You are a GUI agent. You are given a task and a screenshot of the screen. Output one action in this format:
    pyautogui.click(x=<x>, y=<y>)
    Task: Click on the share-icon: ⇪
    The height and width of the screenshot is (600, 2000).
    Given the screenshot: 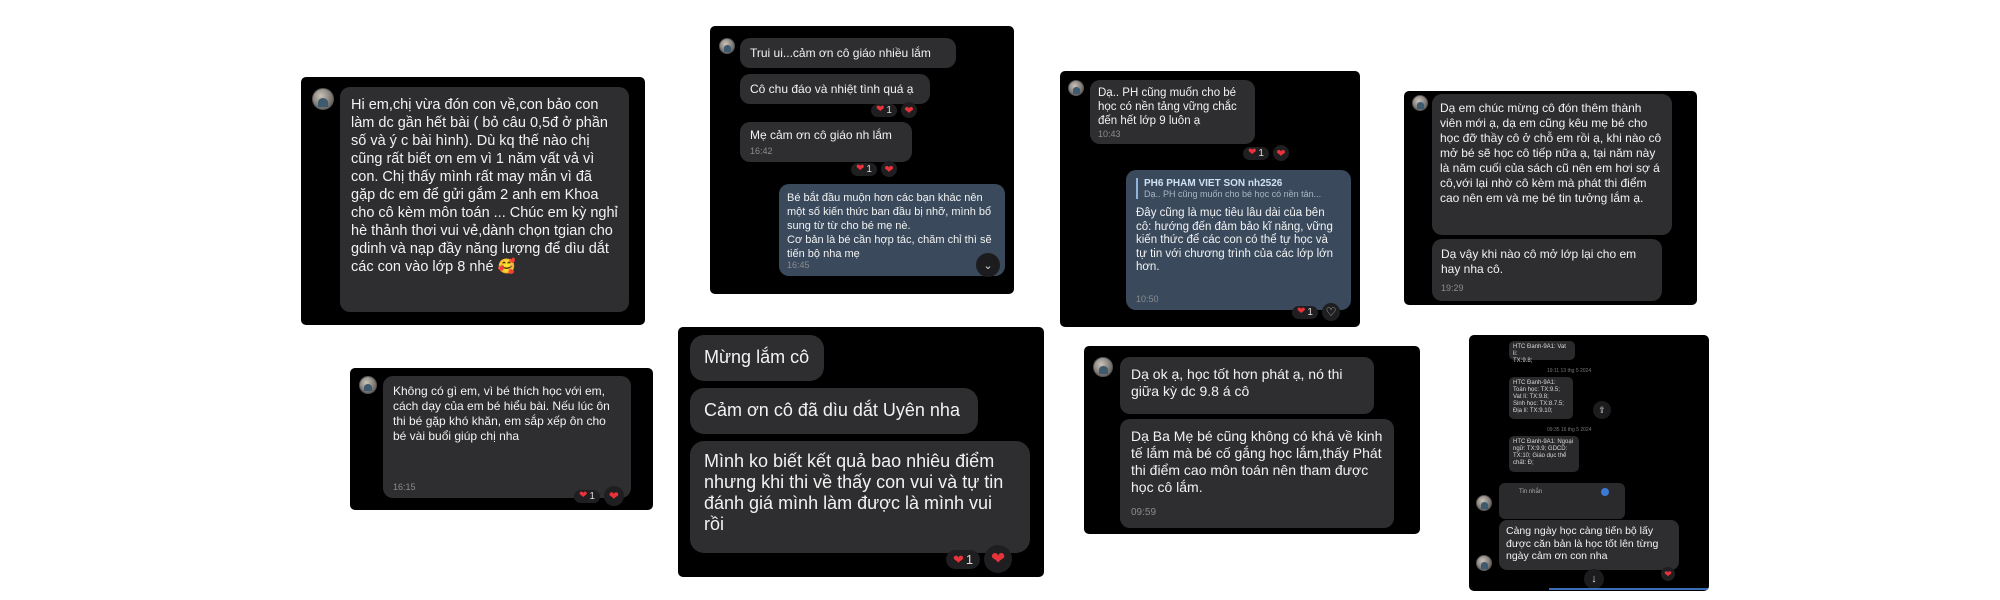 What is the action you would take?
    pyautogui.click(x=1602, y=409)
    